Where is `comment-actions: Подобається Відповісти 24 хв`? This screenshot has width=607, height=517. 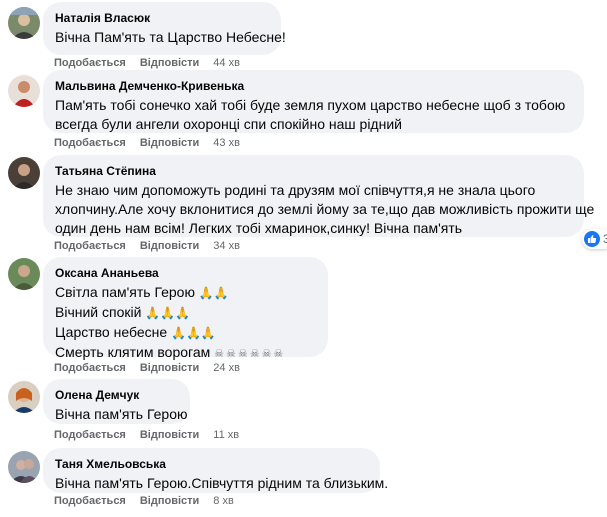
comment-actions: Подобається Відповісти 24 хв is located at coordinates (147, 368).